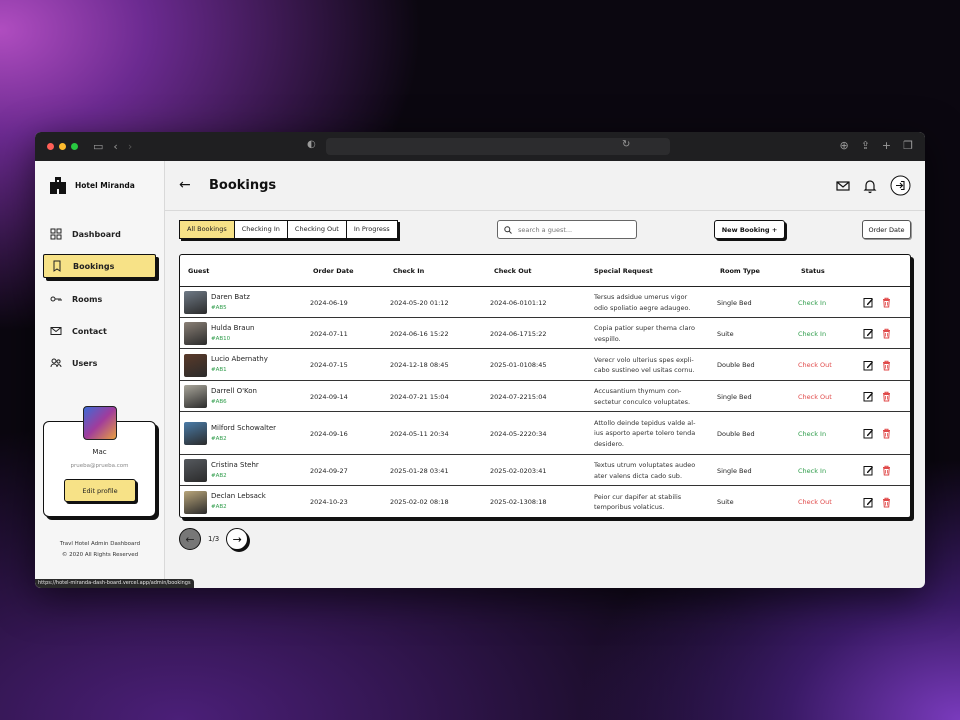 The image size is (960, 720). What do you see at coordinates (749, 229) in the screenshot?
I see `new-booking-button: New Booking +` at bounding box center [749, 229].